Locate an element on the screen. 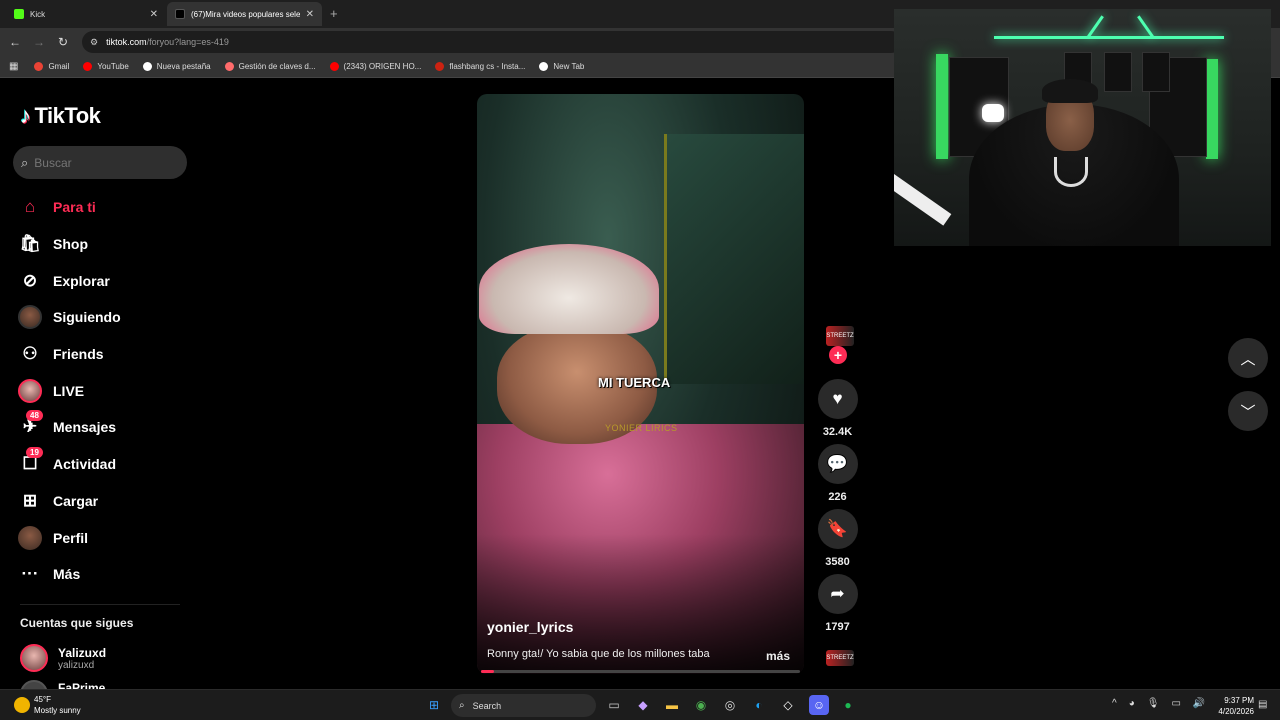  edge-icon: ◐ is located at coordinates (759, 705).